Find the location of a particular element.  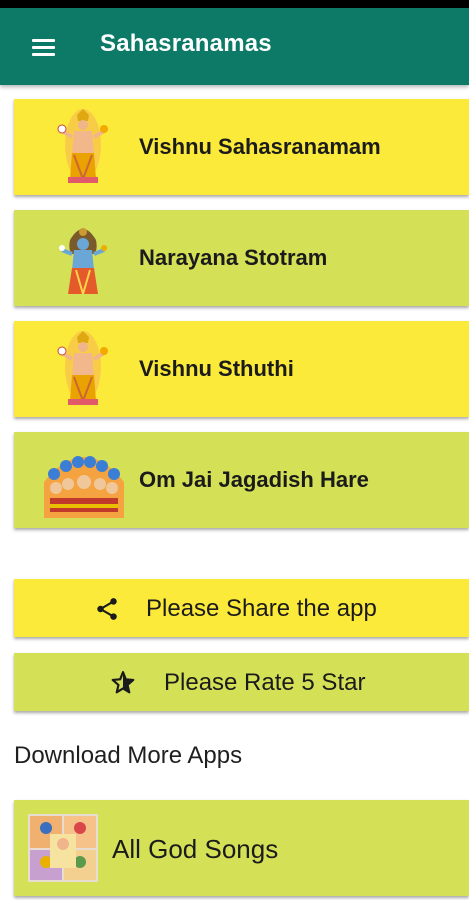

list-item-label: Vishnu Sthuthi is located at coordinates (216, 368).